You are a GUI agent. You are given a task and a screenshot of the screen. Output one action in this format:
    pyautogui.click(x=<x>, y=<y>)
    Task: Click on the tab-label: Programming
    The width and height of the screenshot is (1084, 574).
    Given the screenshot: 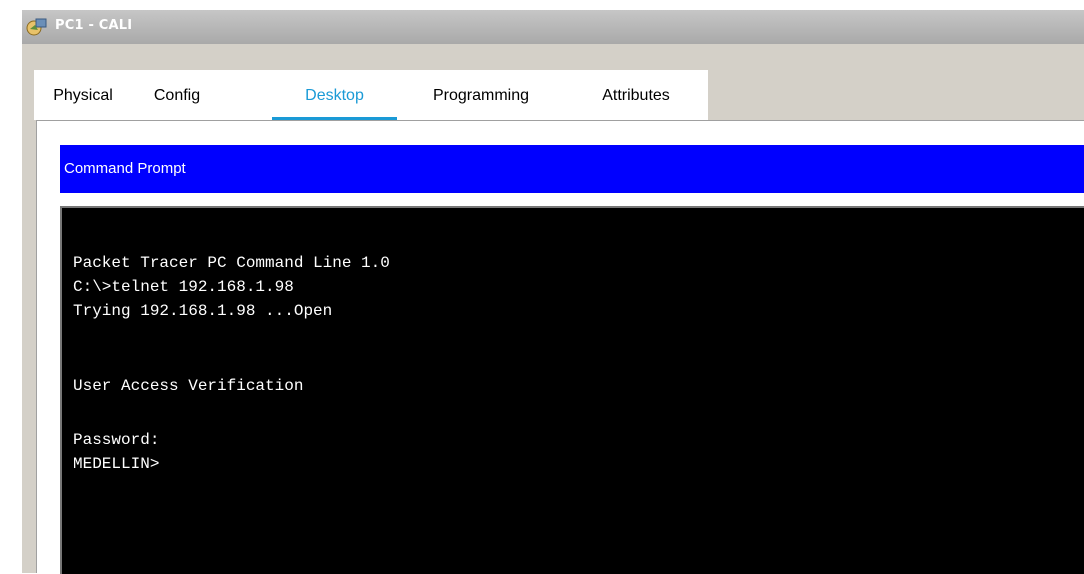 What is the action you would take?
    pyautogui.click(x=481, y=95)
    